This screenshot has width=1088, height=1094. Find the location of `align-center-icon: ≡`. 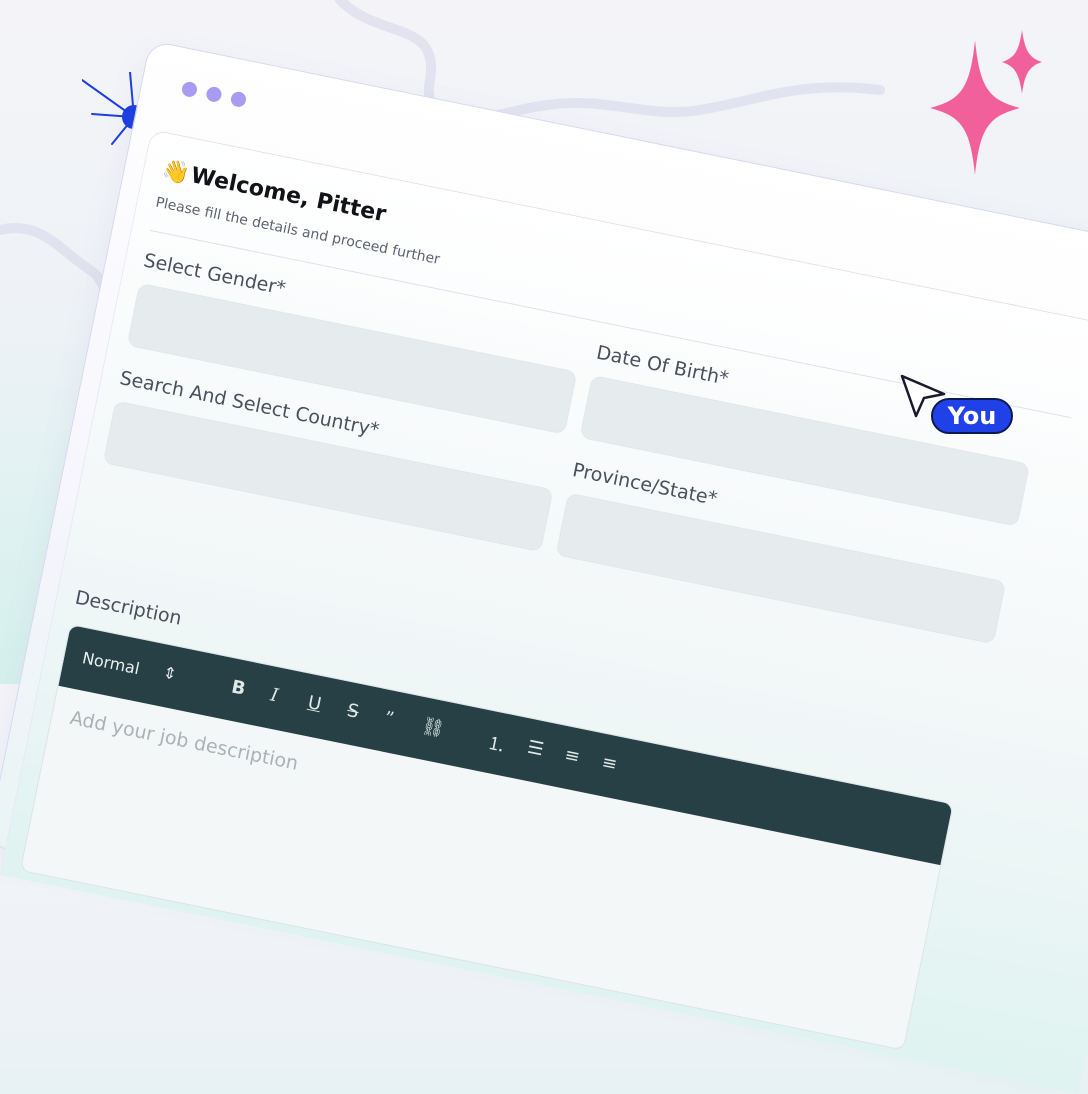

align-center-icon: ≡ is located at coordinates (609, 764).